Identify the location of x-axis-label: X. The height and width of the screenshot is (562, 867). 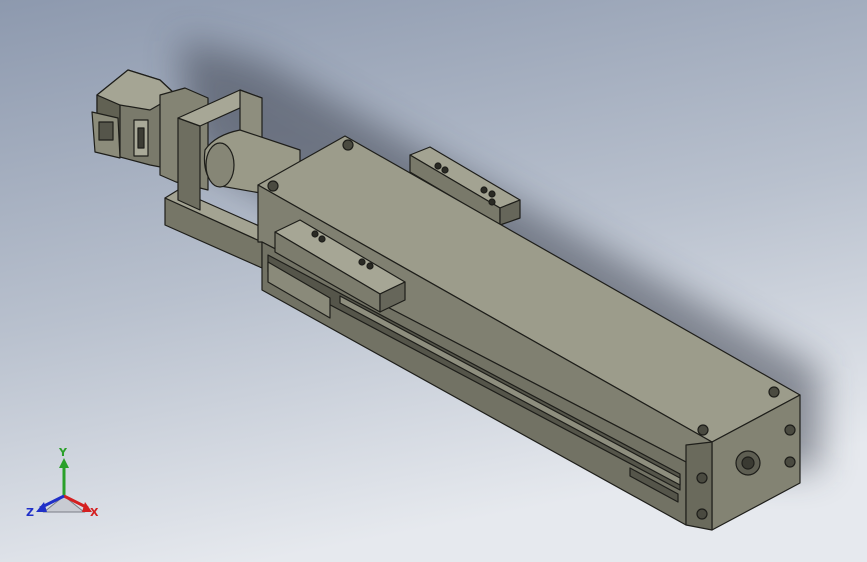
(94, 512).